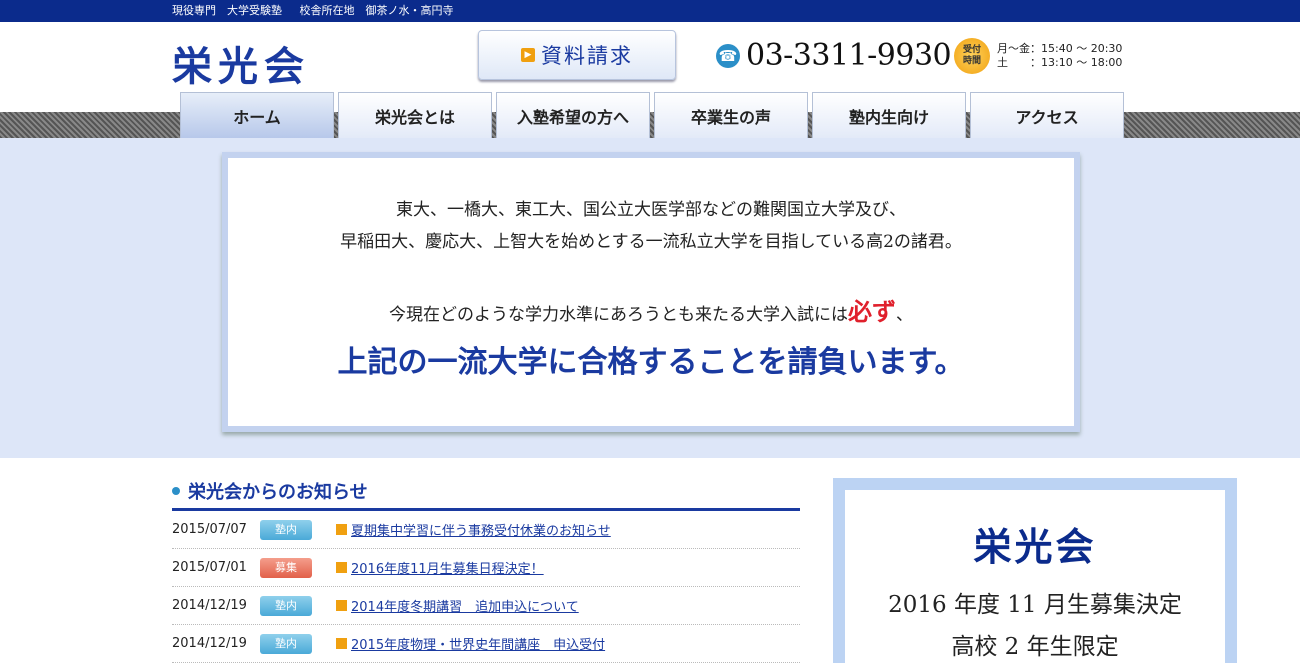 The width and height of the screenshot is (1300, 663). I want to click on nav-graduates: 卒業生の声, so click(731, 115).